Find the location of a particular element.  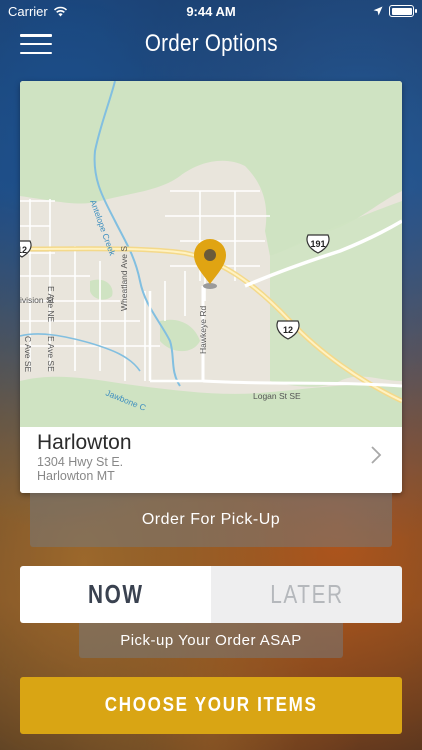

timing-toggle: NOW LATER is located at coordinates (211, 594).